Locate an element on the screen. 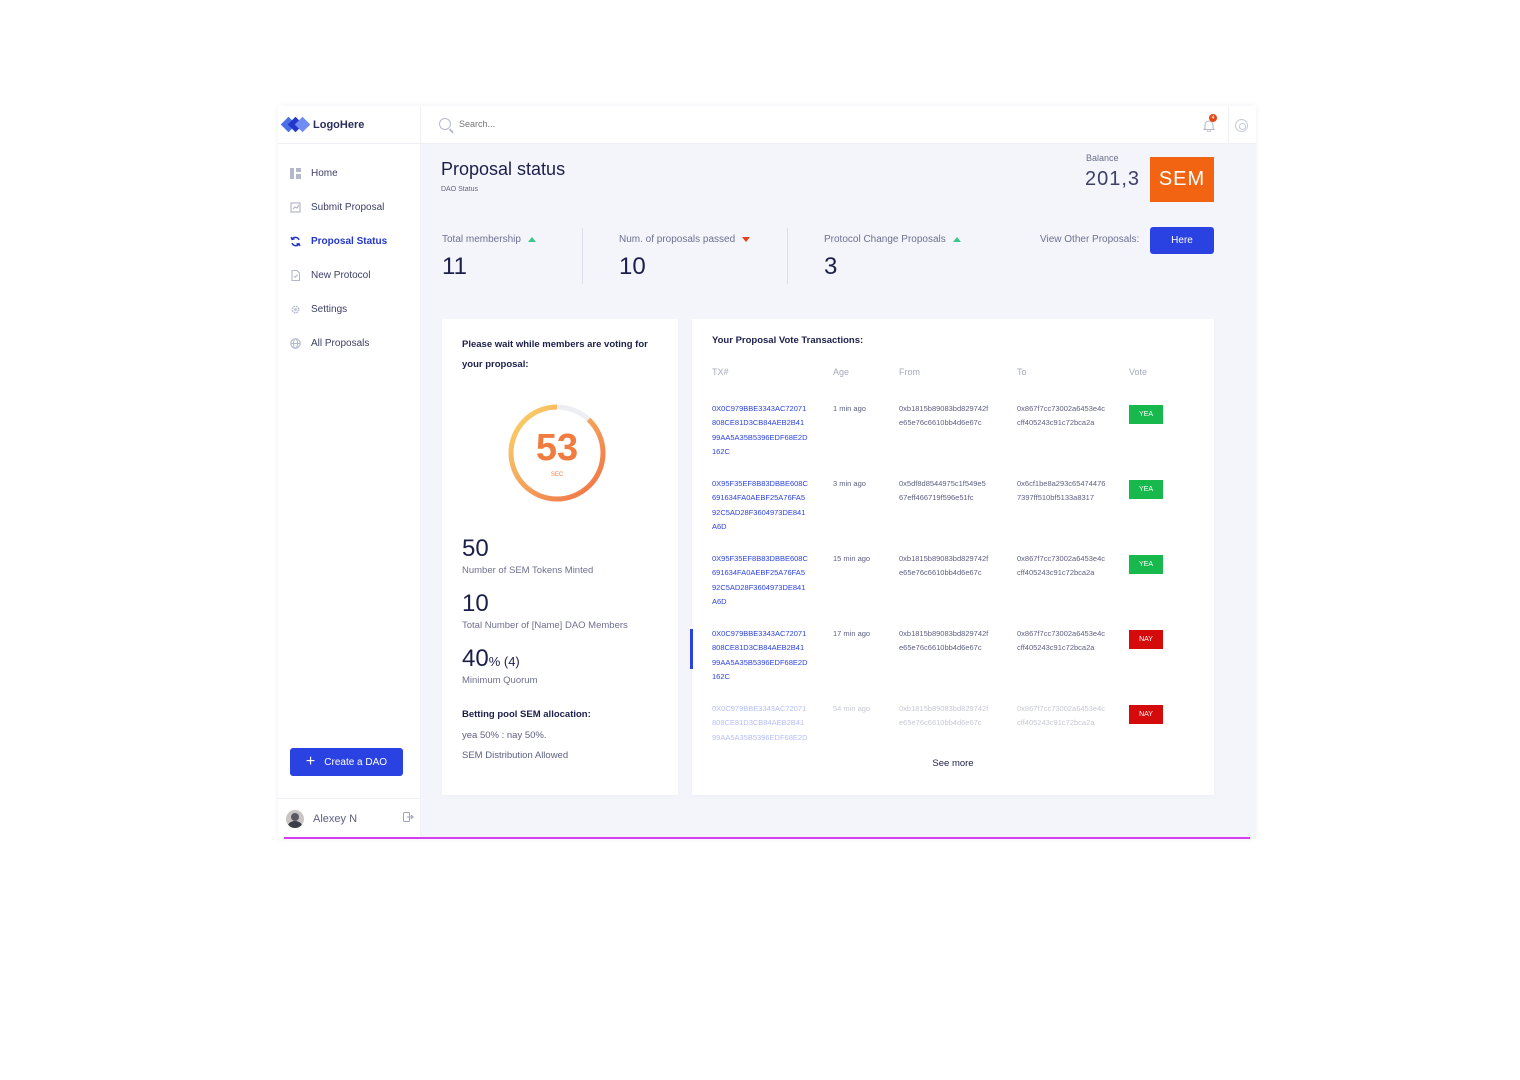 Image resolution: width=1520 pixels, height=1080 pixels. view-other-button: Here is located at coordinates (1182, 240).